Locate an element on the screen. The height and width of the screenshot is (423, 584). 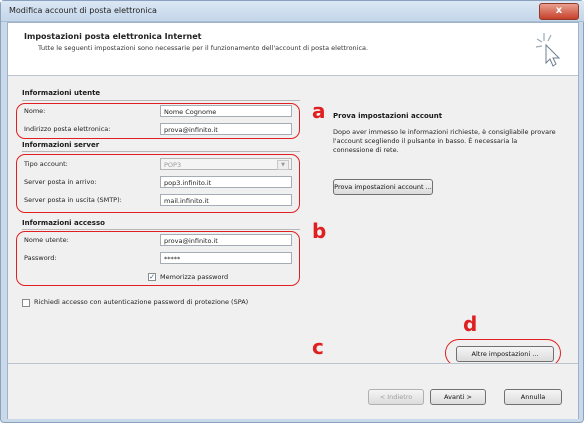
header-title: Impostazioni posta elettronica Internet is located at coordinates (113, 36).